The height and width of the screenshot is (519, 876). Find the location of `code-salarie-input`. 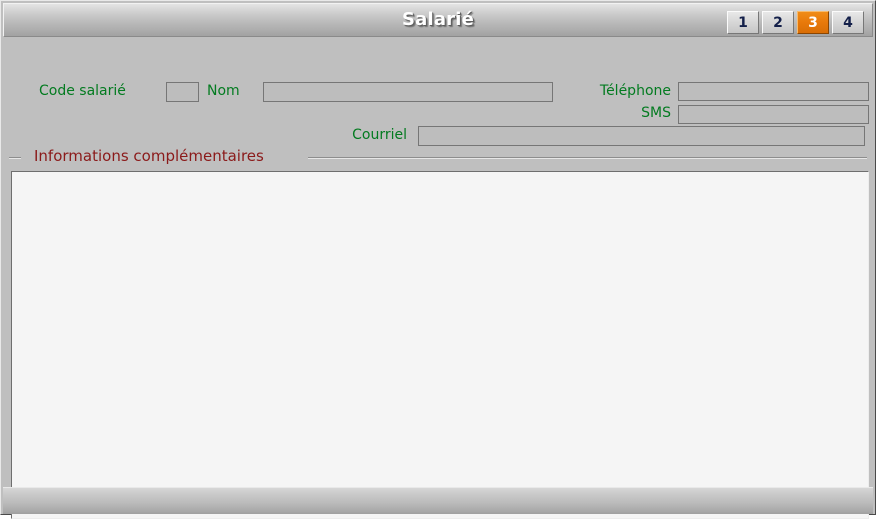

code-salarie-input is located at coordinates (182, 92).